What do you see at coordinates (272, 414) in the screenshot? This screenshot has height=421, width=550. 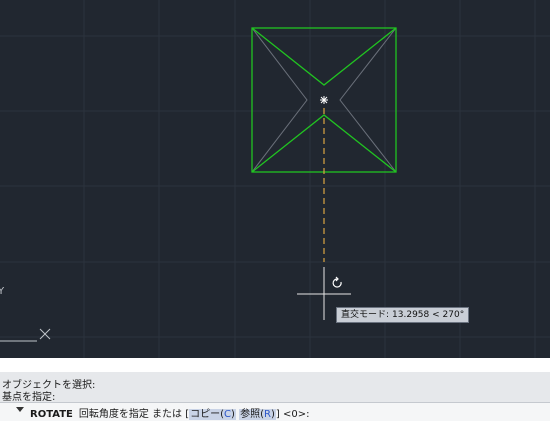 I see `option-reference-close: )` at bounding box center [272, 414].